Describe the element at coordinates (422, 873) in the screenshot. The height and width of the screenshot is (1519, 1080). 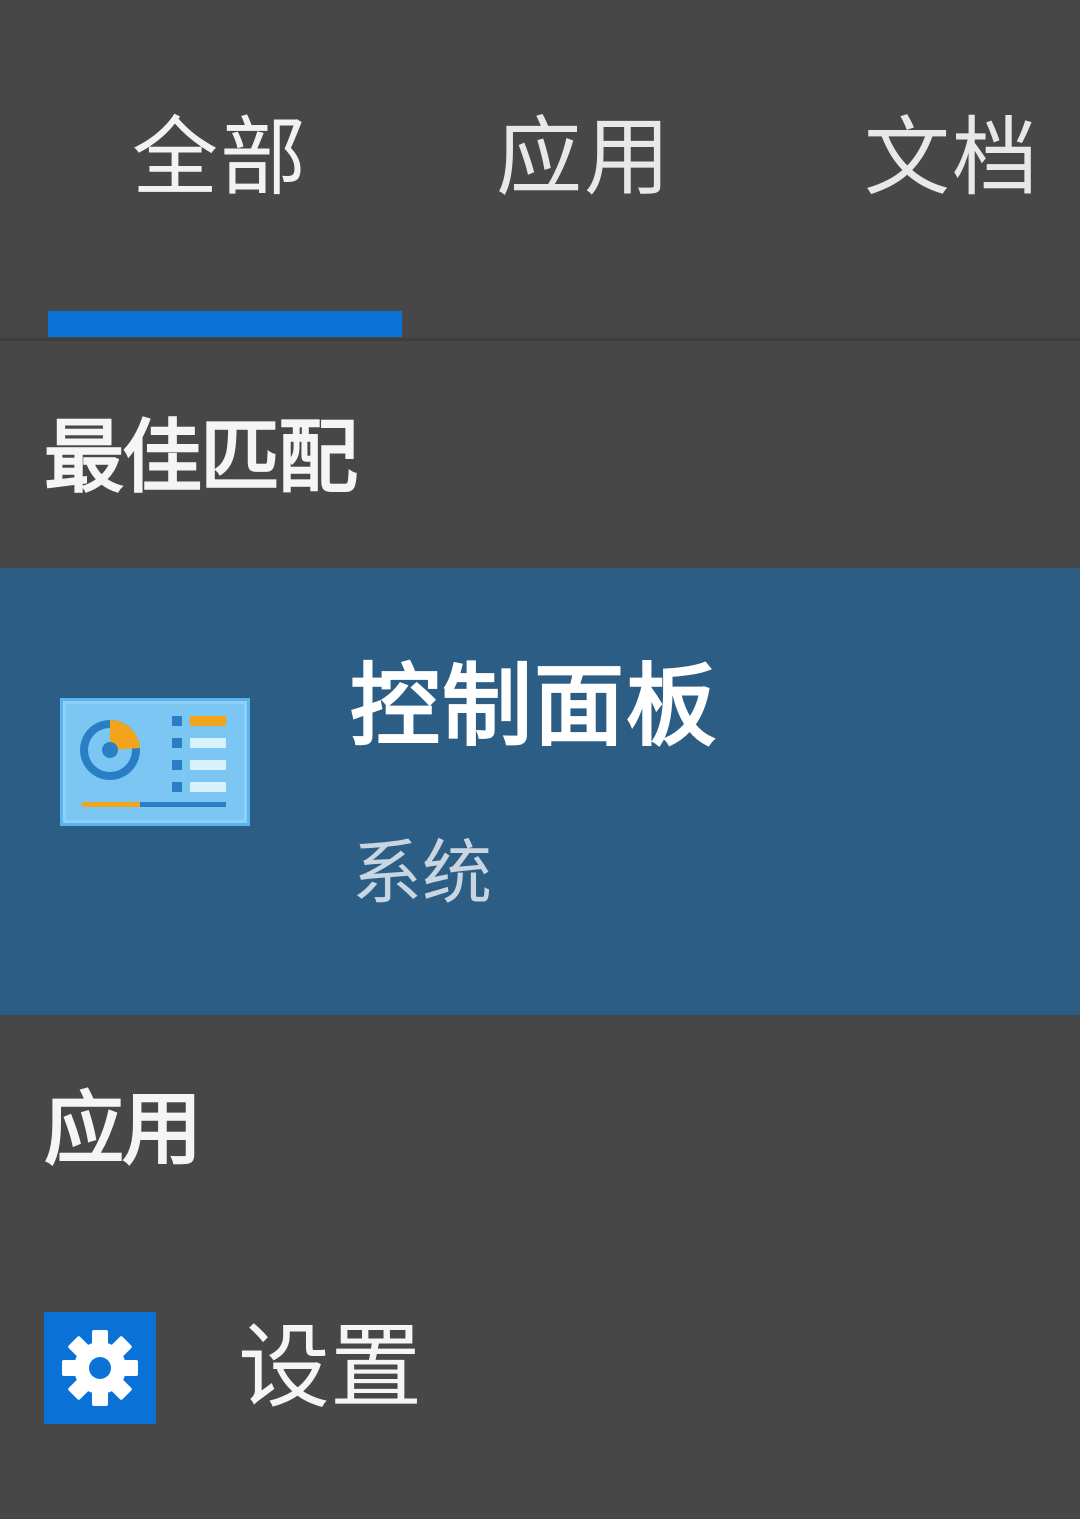
I see `result-subtitle: 系统` at that location.